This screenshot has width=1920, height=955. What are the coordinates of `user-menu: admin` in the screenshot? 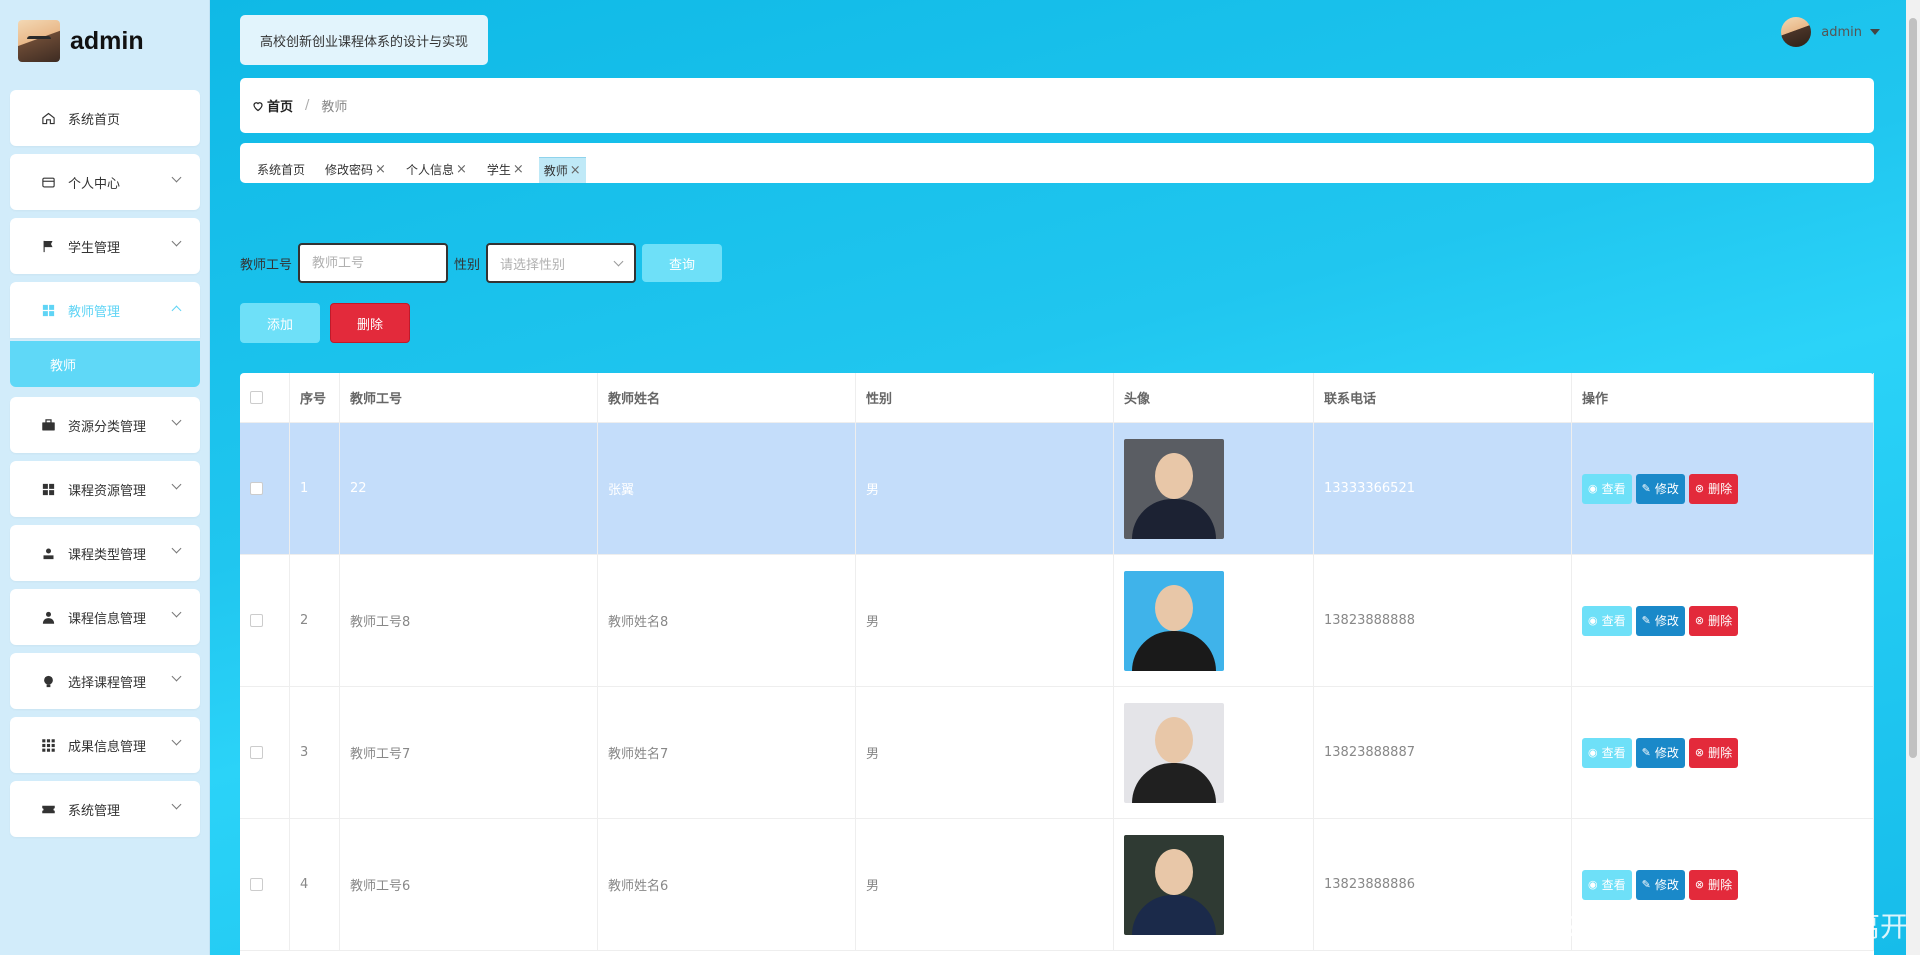 It's located at (1830, 32).